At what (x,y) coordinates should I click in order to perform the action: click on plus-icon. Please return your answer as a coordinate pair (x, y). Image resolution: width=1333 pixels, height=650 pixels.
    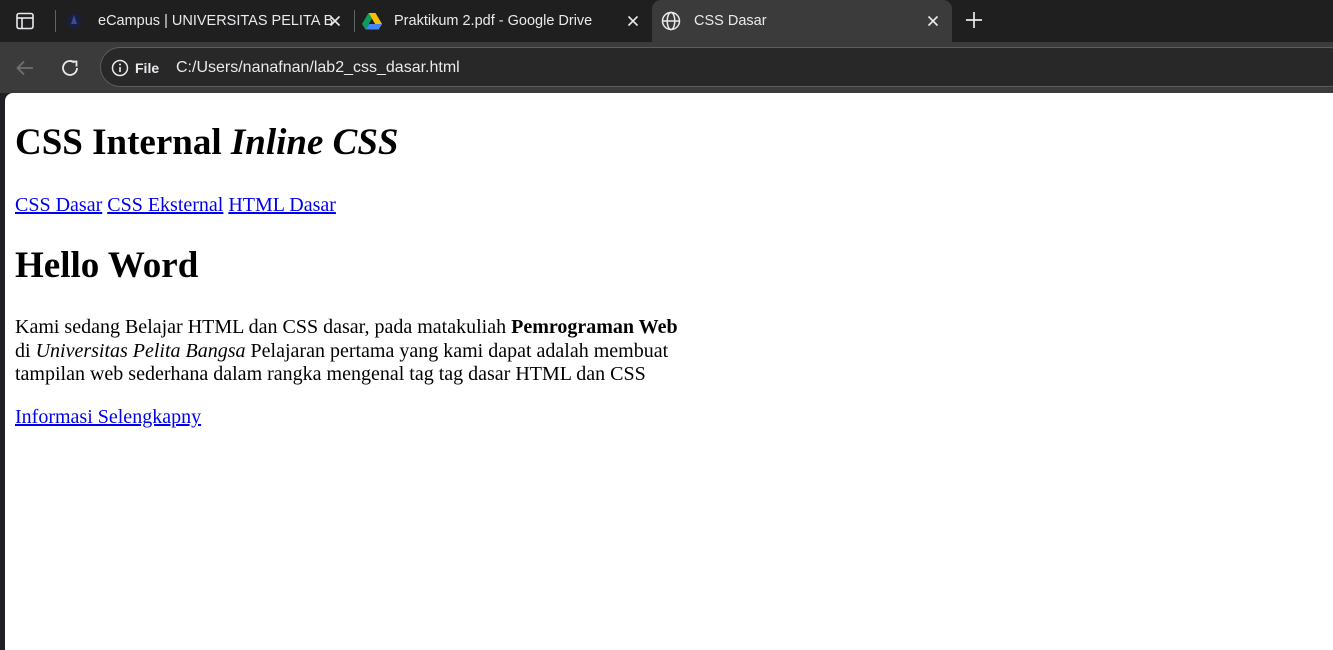
    Looking at the image, I should click on (974, 20).